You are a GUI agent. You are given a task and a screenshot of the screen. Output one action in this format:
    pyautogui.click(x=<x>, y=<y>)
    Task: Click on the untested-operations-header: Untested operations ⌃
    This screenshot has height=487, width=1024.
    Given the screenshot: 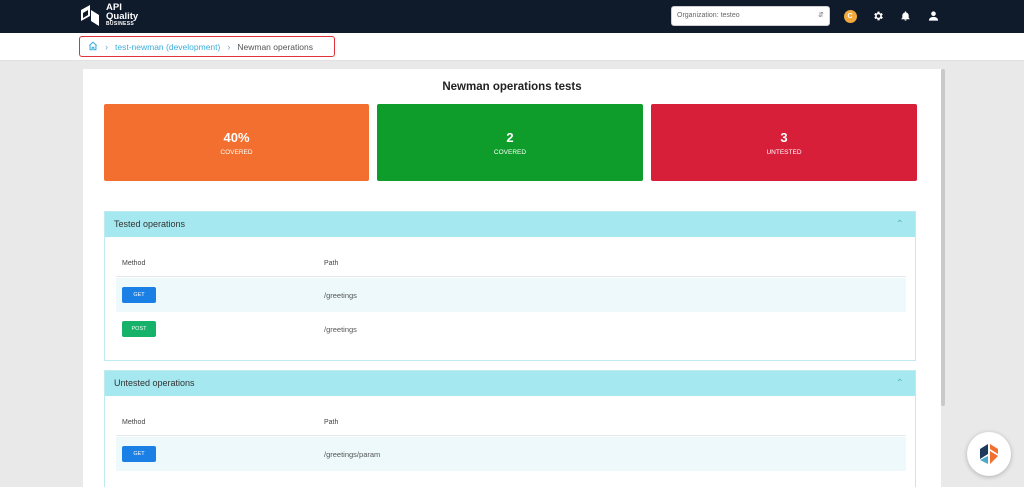 What is the action you would take?
    pyautogui.click(x=510, y=383)
    